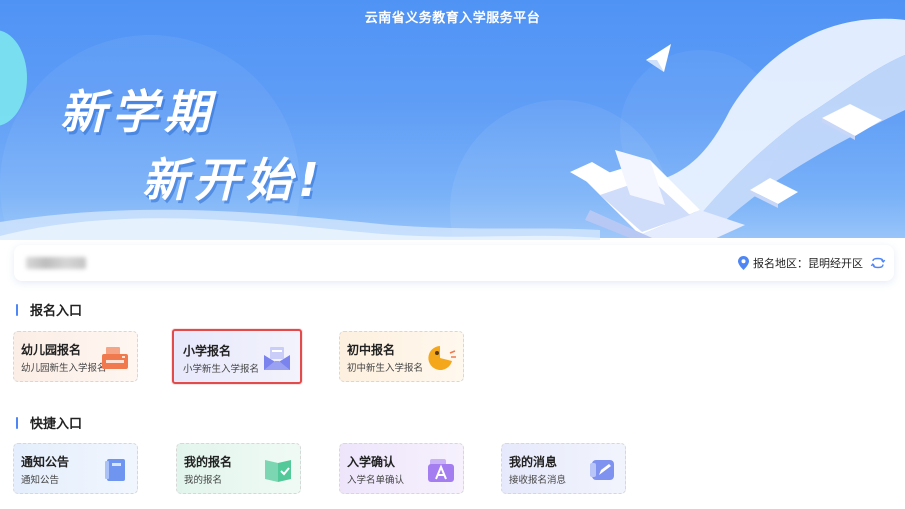 The width and height of the screenshot is (905, 509). What do you see at coordinates (602, 470) in the screenshot?
I see `message-edit-icon` at bounding box center [602, 470].